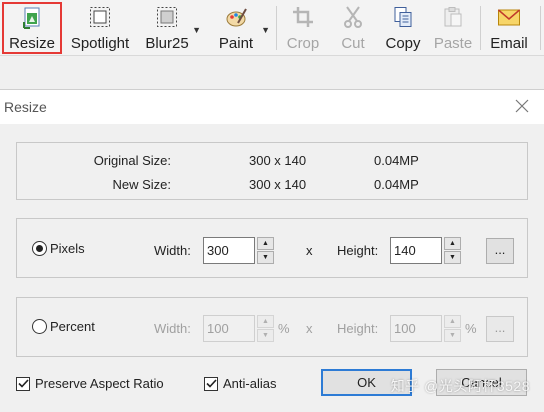 This screenshot has width=544, height=412. I want to click on pixels-height-stepper: ▲ ▼, so click(452, 250).